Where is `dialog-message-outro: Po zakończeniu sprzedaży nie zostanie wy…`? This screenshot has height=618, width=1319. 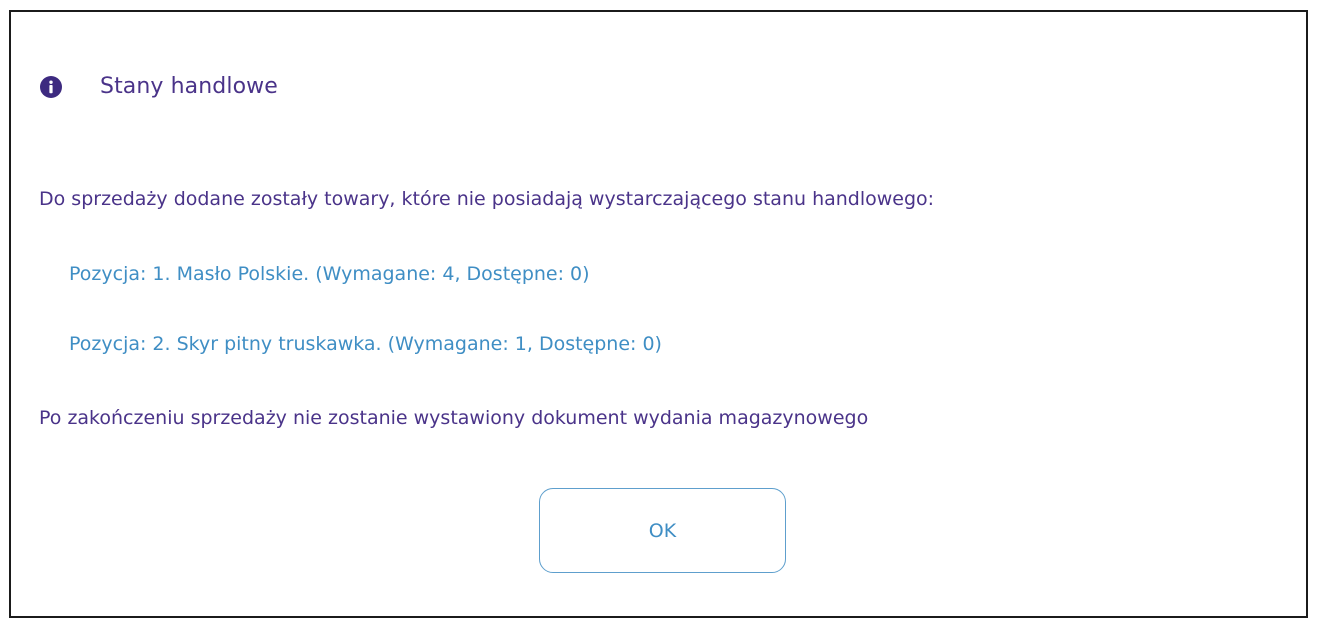 dialog-message-outro: Po zakończeniu sprzedaży nie zostanie wy… is located at coordinates (454, 418).